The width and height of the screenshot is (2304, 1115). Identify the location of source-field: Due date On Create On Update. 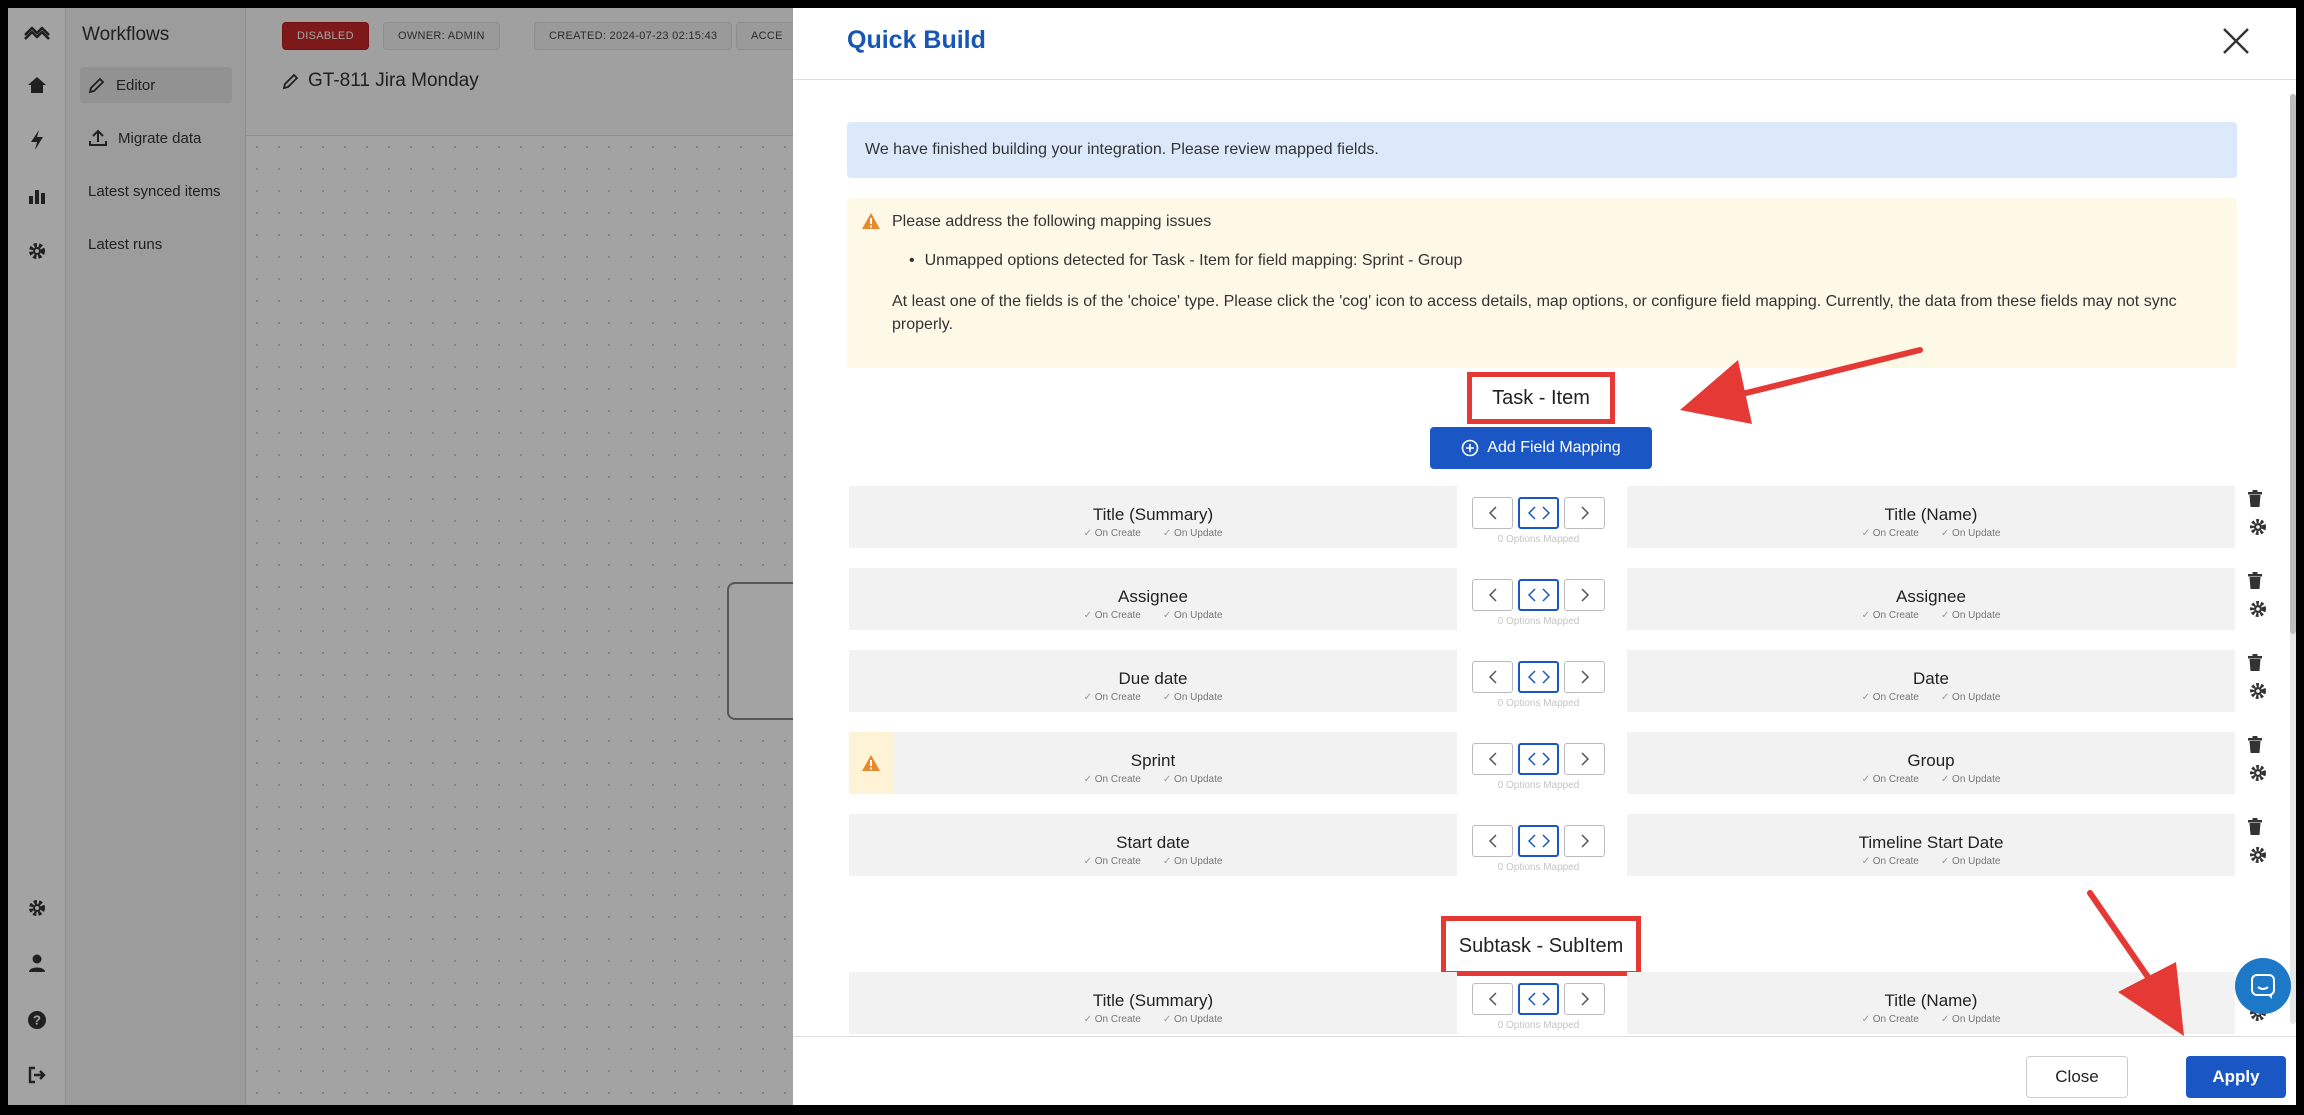
(1153, 681).